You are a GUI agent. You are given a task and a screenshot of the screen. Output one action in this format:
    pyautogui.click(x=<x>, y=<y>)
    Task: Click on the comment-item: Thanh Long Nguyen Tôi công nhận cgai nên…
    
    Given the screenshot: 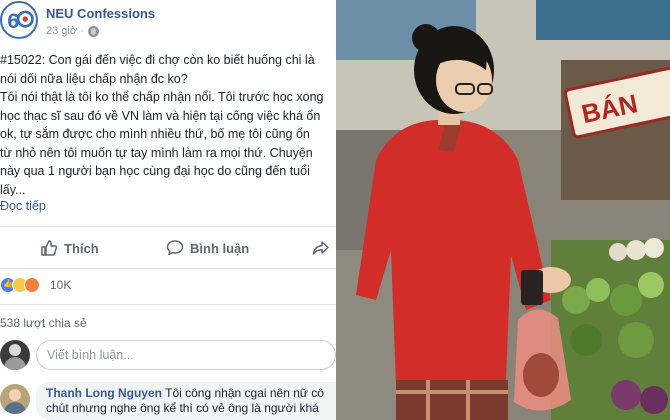 What is the action you would take?
    pyautogui.click(x=168, y=401)
    